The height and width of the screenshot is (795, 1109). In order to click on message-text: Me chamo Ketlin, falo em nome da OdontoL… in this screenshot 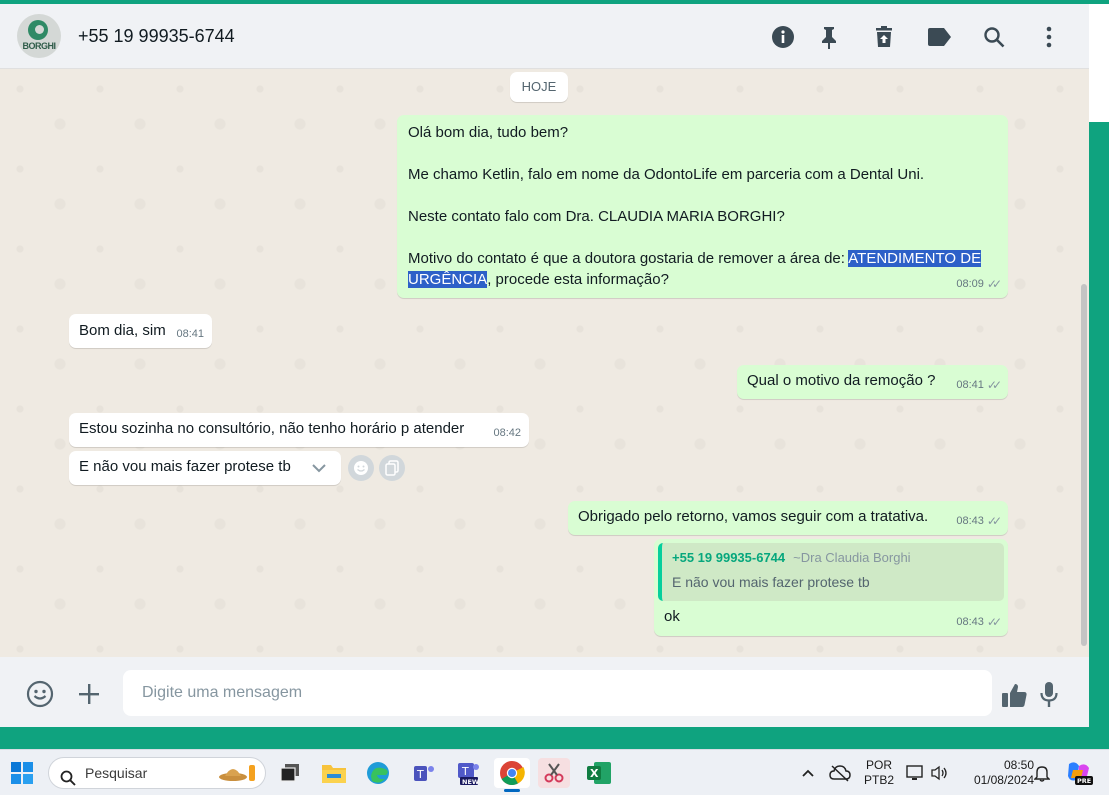, I will do `click(666, 174)`.